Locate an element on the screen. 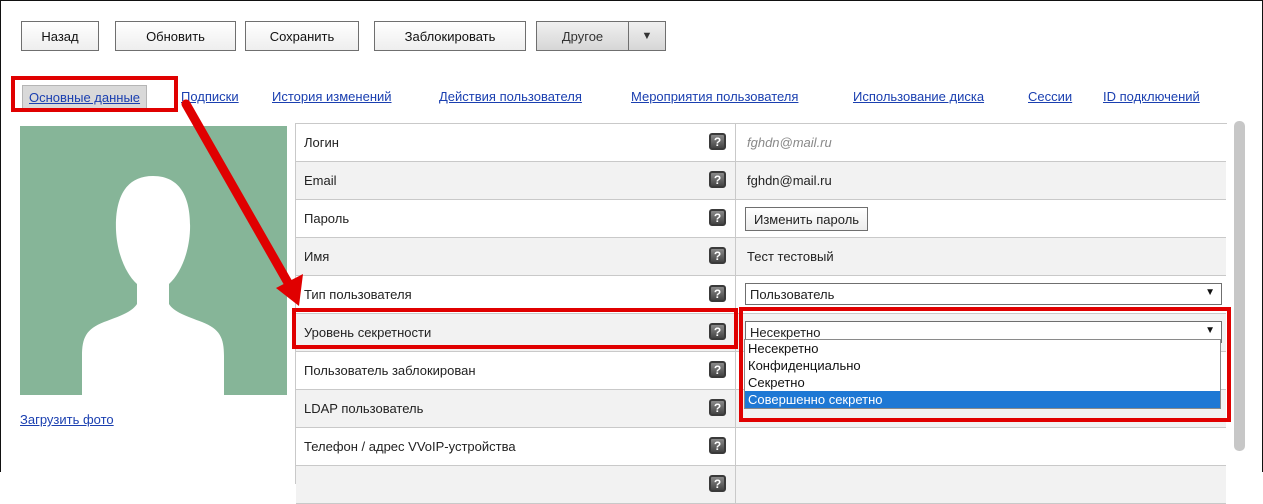  login-input: fghdn@mail.ru is located at coordinates (789, 142).